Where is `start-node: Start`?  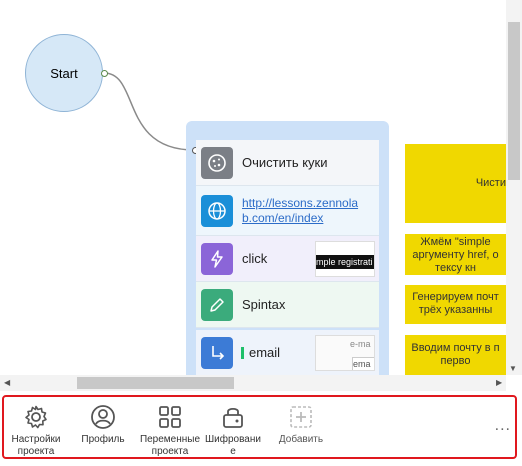
start-node: Start is located at coordinates (64, 73).